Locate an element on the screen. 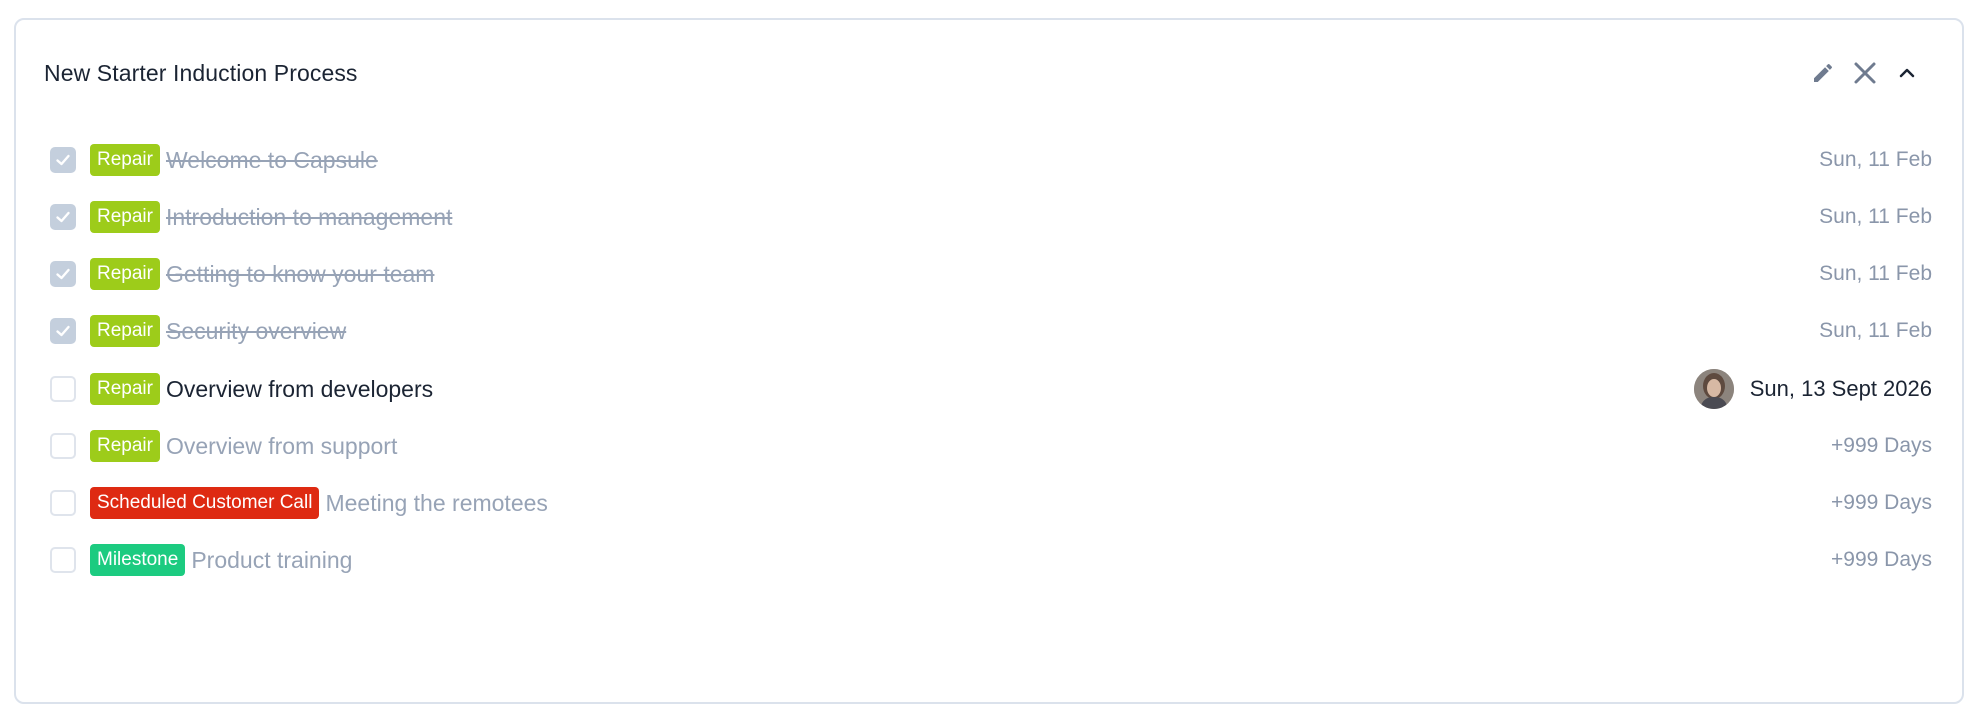 The height and width of the screenshot is (720, 1982). task-row: Repair Security overview Sun, 11 Feb is located at coordinates (989, 331).